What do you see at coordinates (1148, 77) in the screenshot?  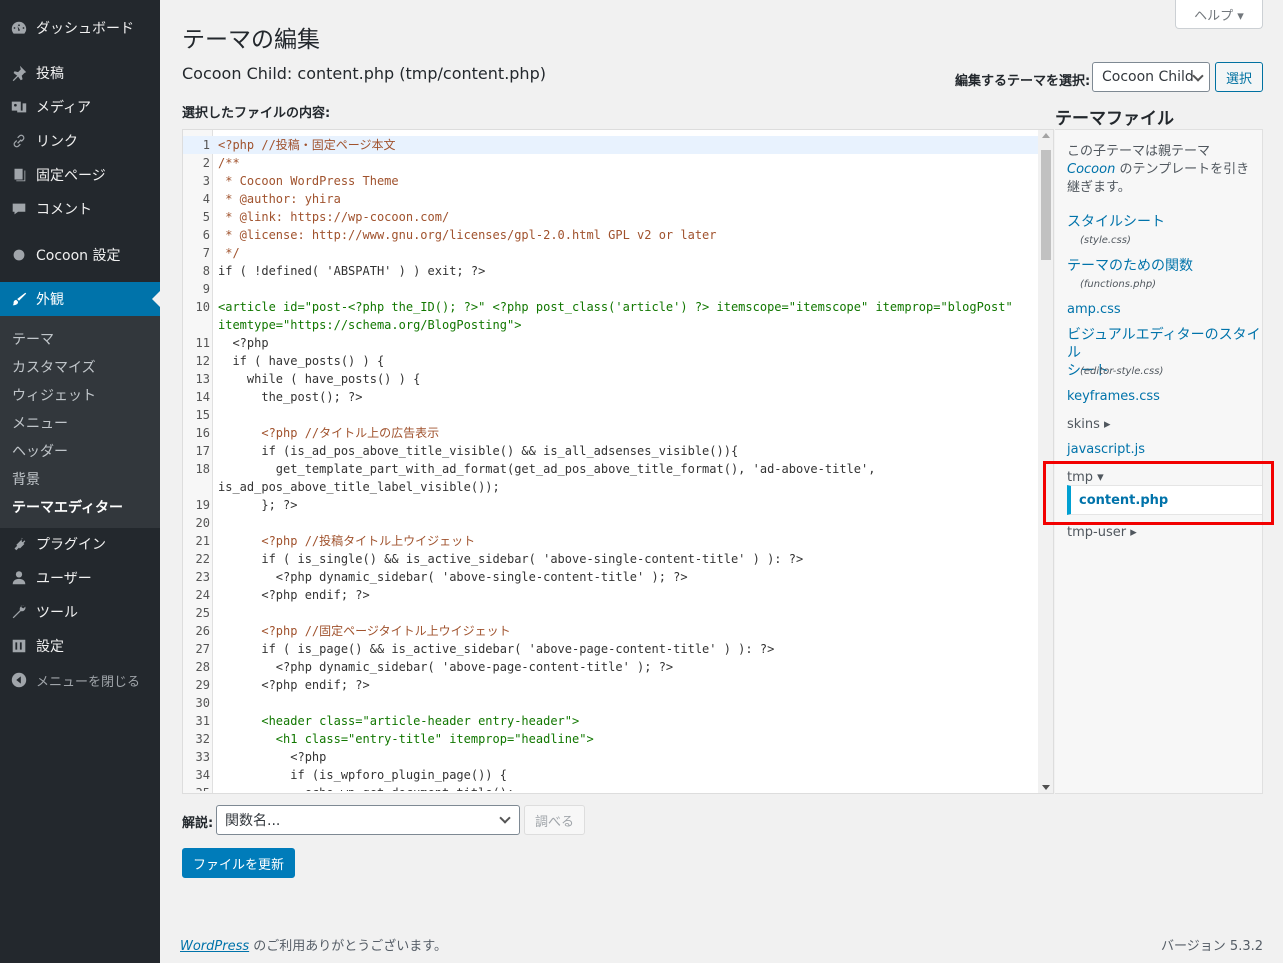 I see `theme-select-value: Cocoon Child` at bounding box center [1148, 77].